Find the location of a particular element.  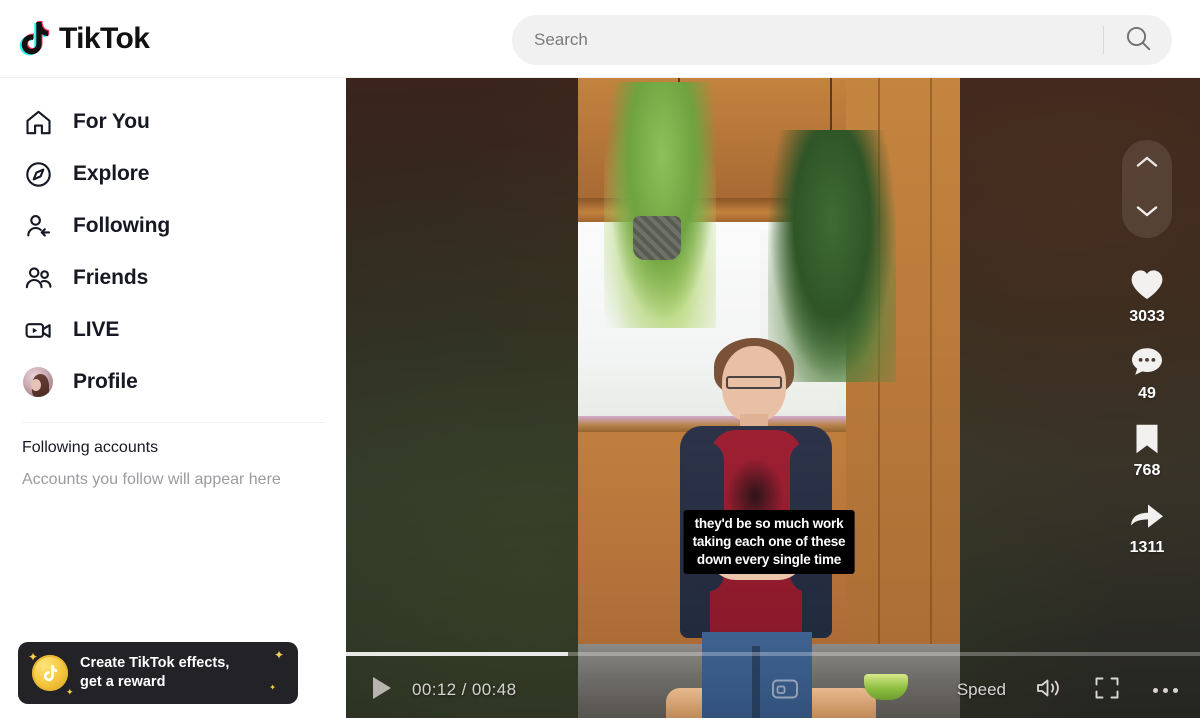

two-people-icon is located at coordinates (38, 278).